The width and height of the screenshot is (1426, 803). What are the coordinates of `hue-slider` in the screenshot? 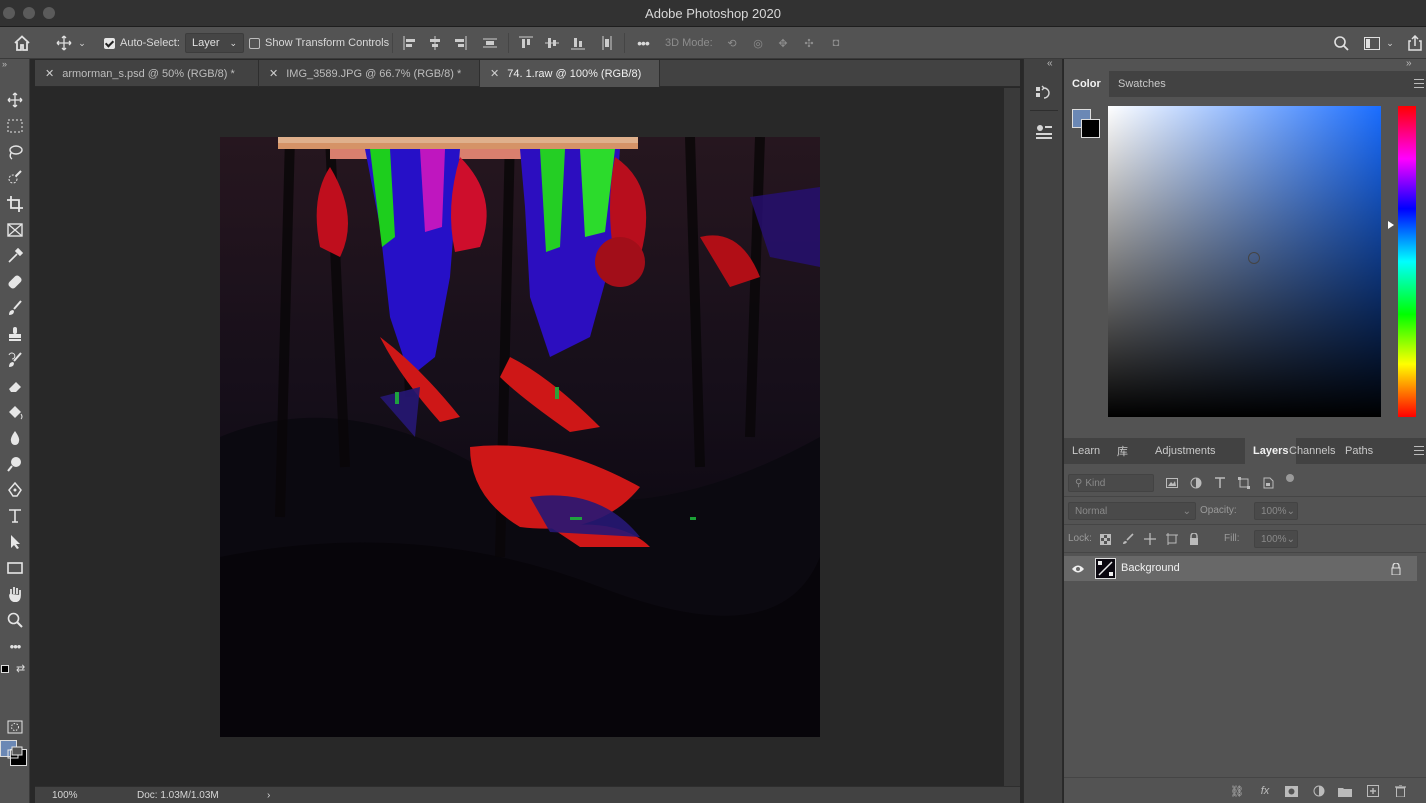 It's located at (1407, 261).